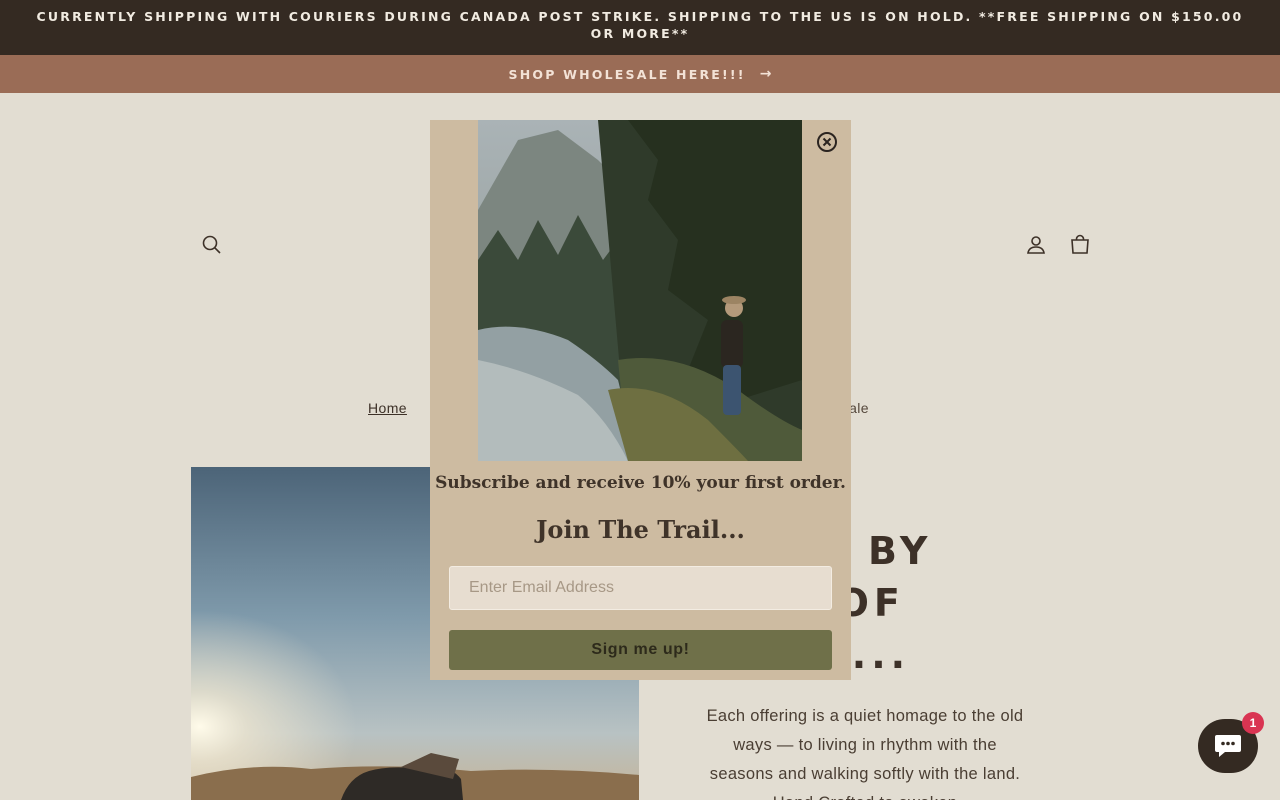 This screenshot has width=1280, height=800. Describe the element at coordinates (640, 588) in the screenshot. I see `email-field` at that location.